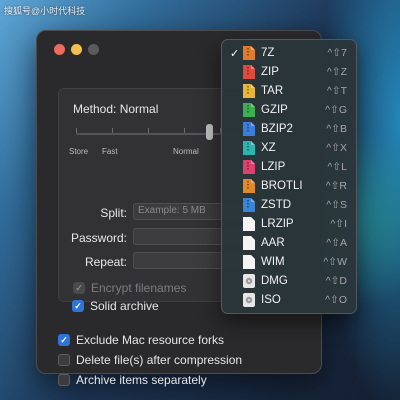 This screenshot has width=400, height=400. What do you see at coordinates (93, 49) in the screenshot?
I see `zoom-window-button` at bounding box center [93, 49].